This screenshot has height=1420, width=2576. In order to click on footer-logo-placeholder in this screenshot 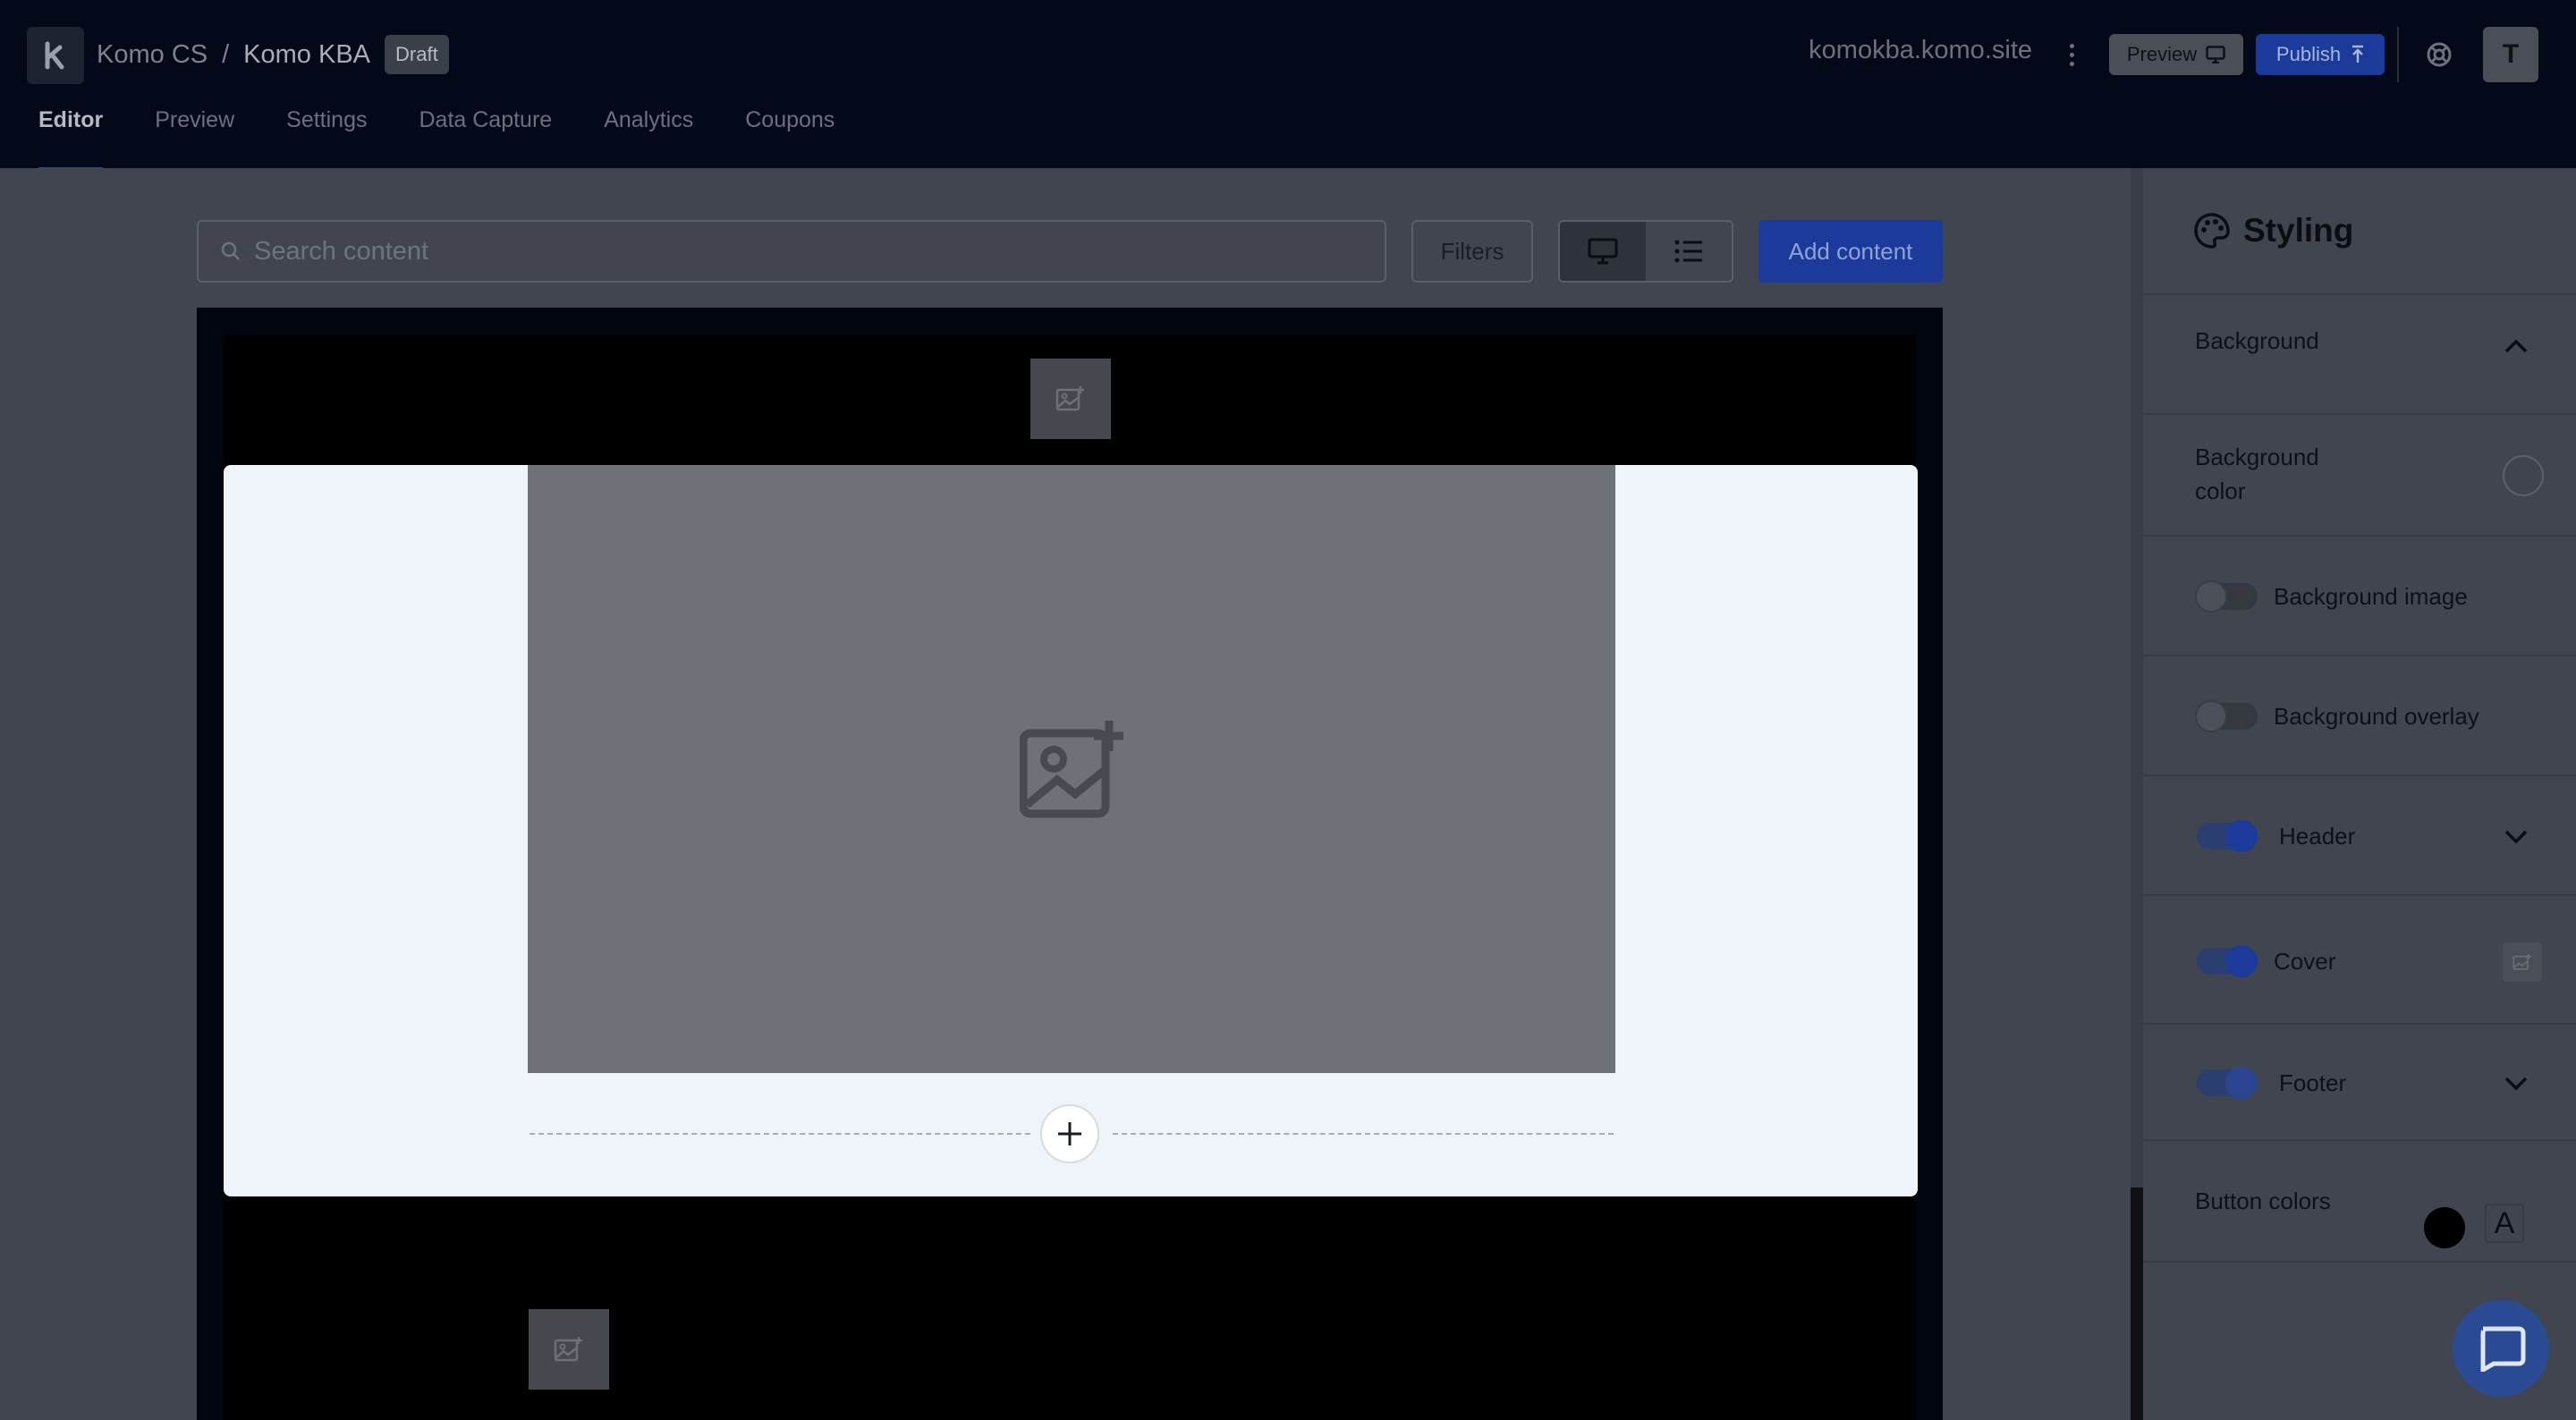, I will do `click(569, 1350)`.